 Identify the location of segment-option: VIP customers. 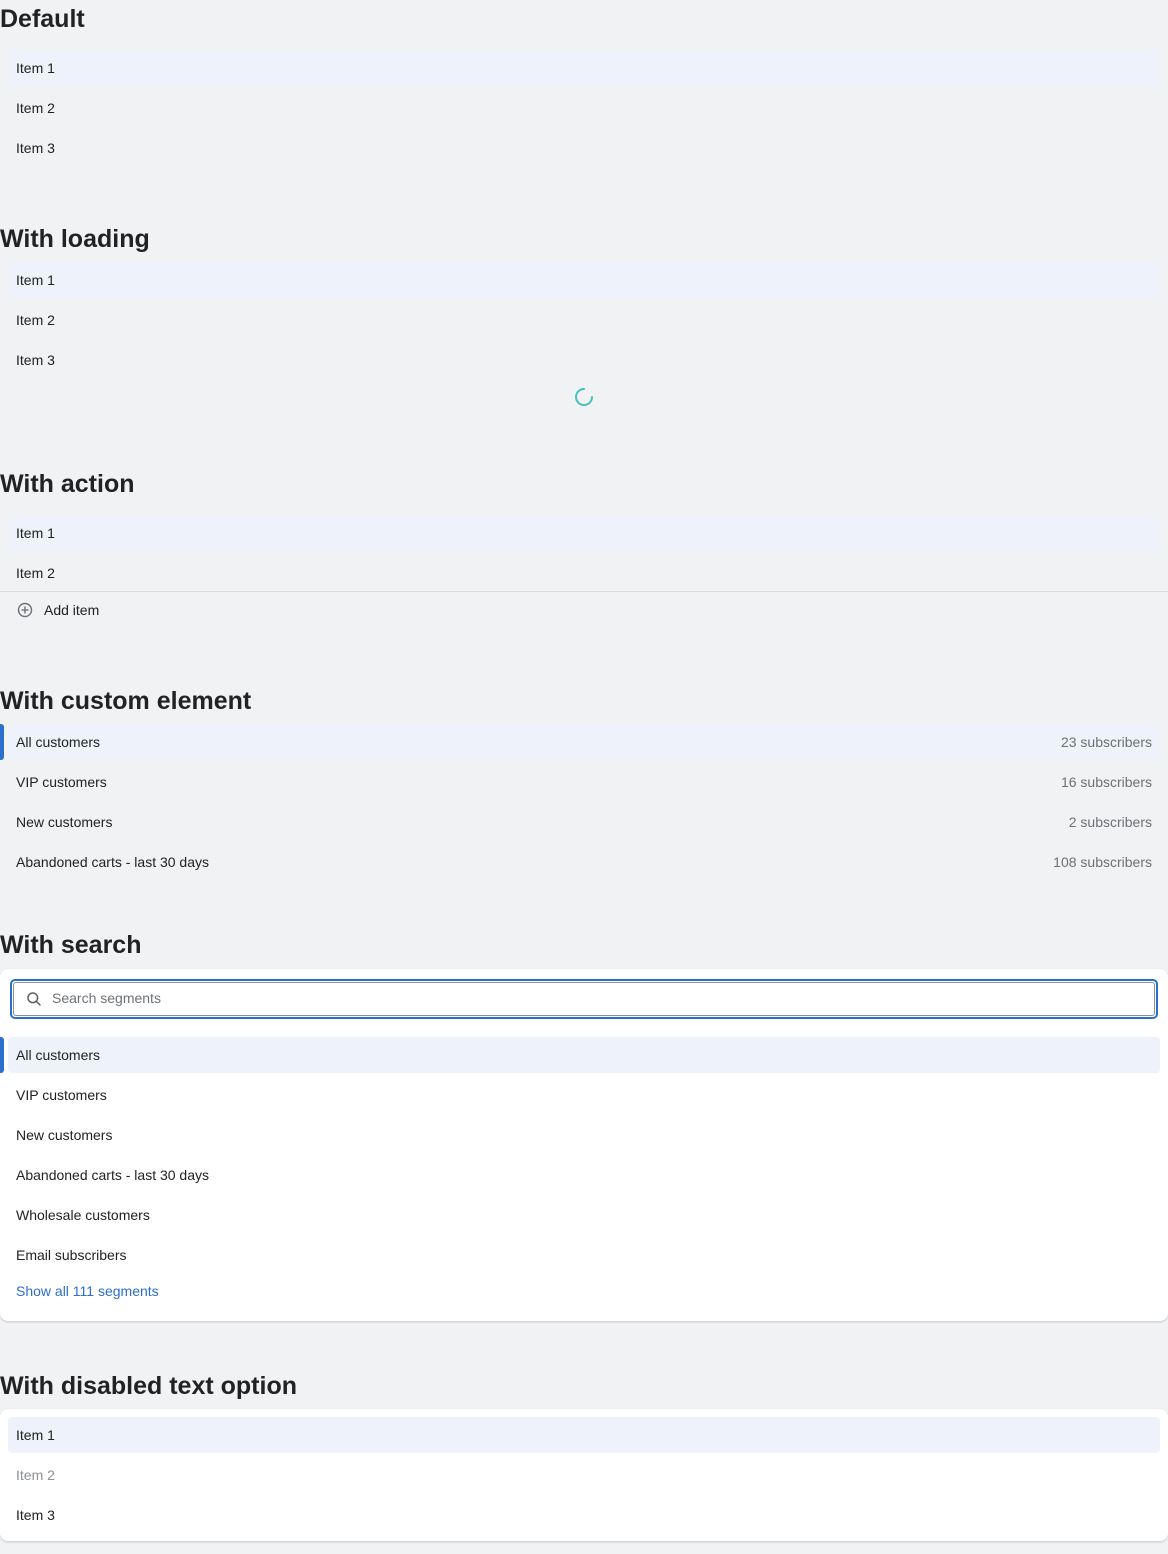
(584, 1095).